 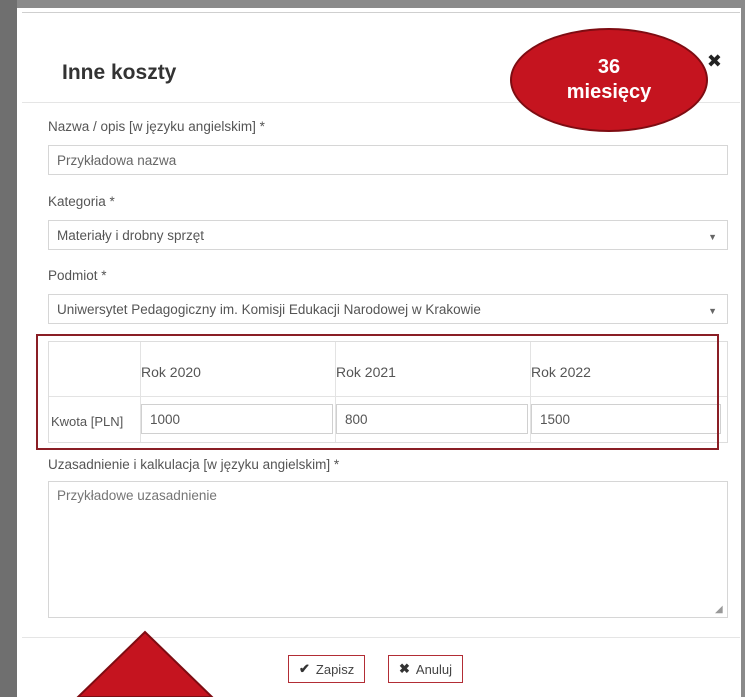 I want to click on duration-badge: 36 miesięcy, so click(x=609, y=80).